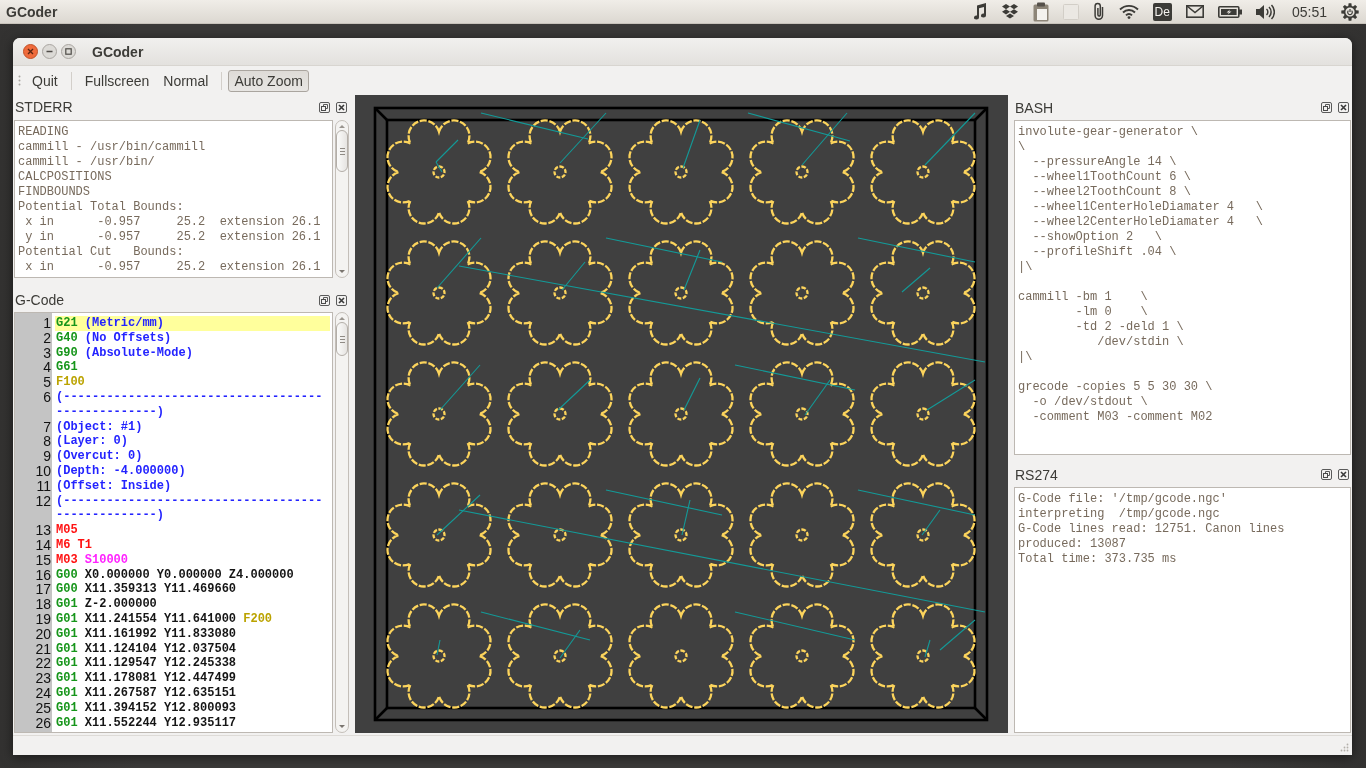 This screenshot has width=1366, height=768. I want to click on line-number: 10, so click(42, 471).